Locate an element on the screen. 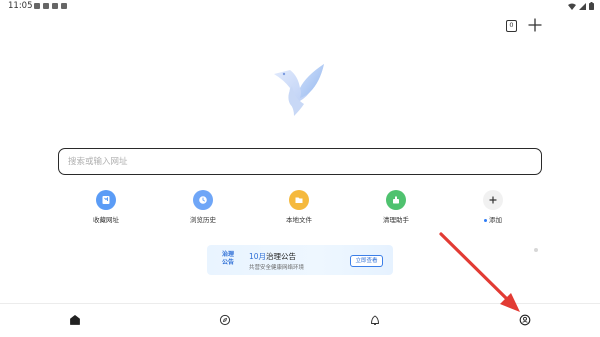 The height and width of the screenshot is (337, 600). battery-icon is located at coordinates (591, 6).